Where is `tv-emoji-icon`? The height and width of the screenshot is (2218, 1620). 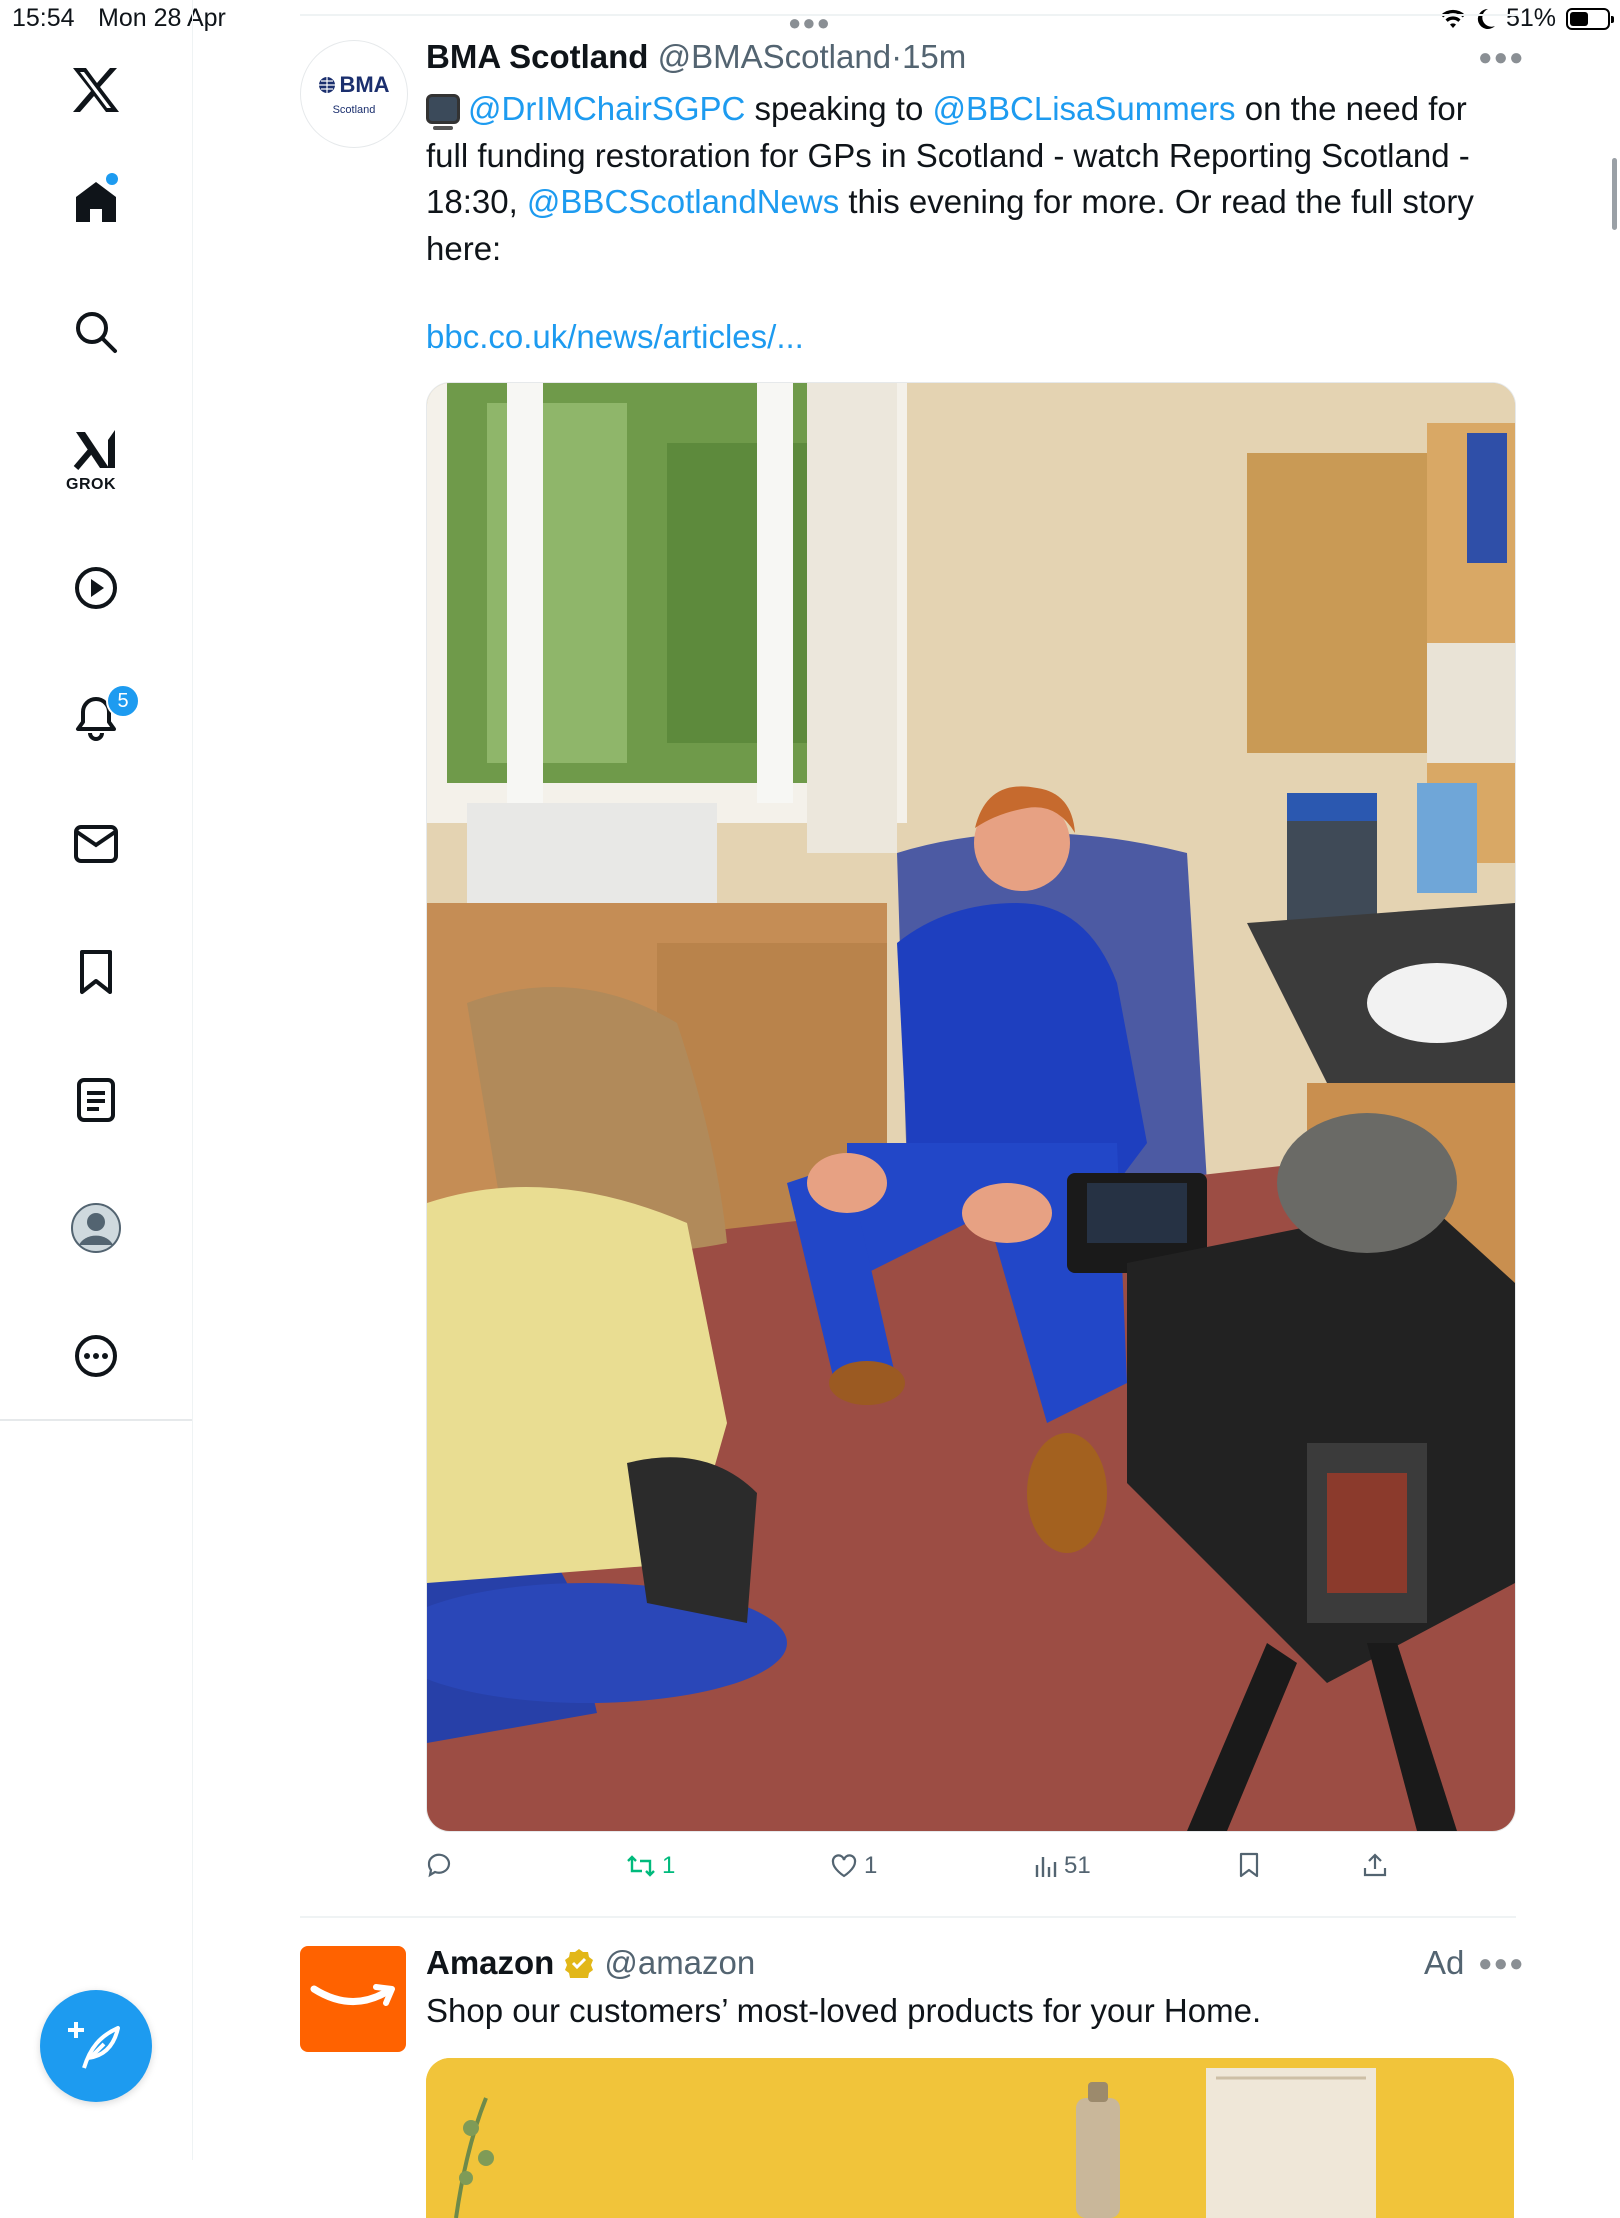
tv-emoji-icon is located at coordinates (443, 112).